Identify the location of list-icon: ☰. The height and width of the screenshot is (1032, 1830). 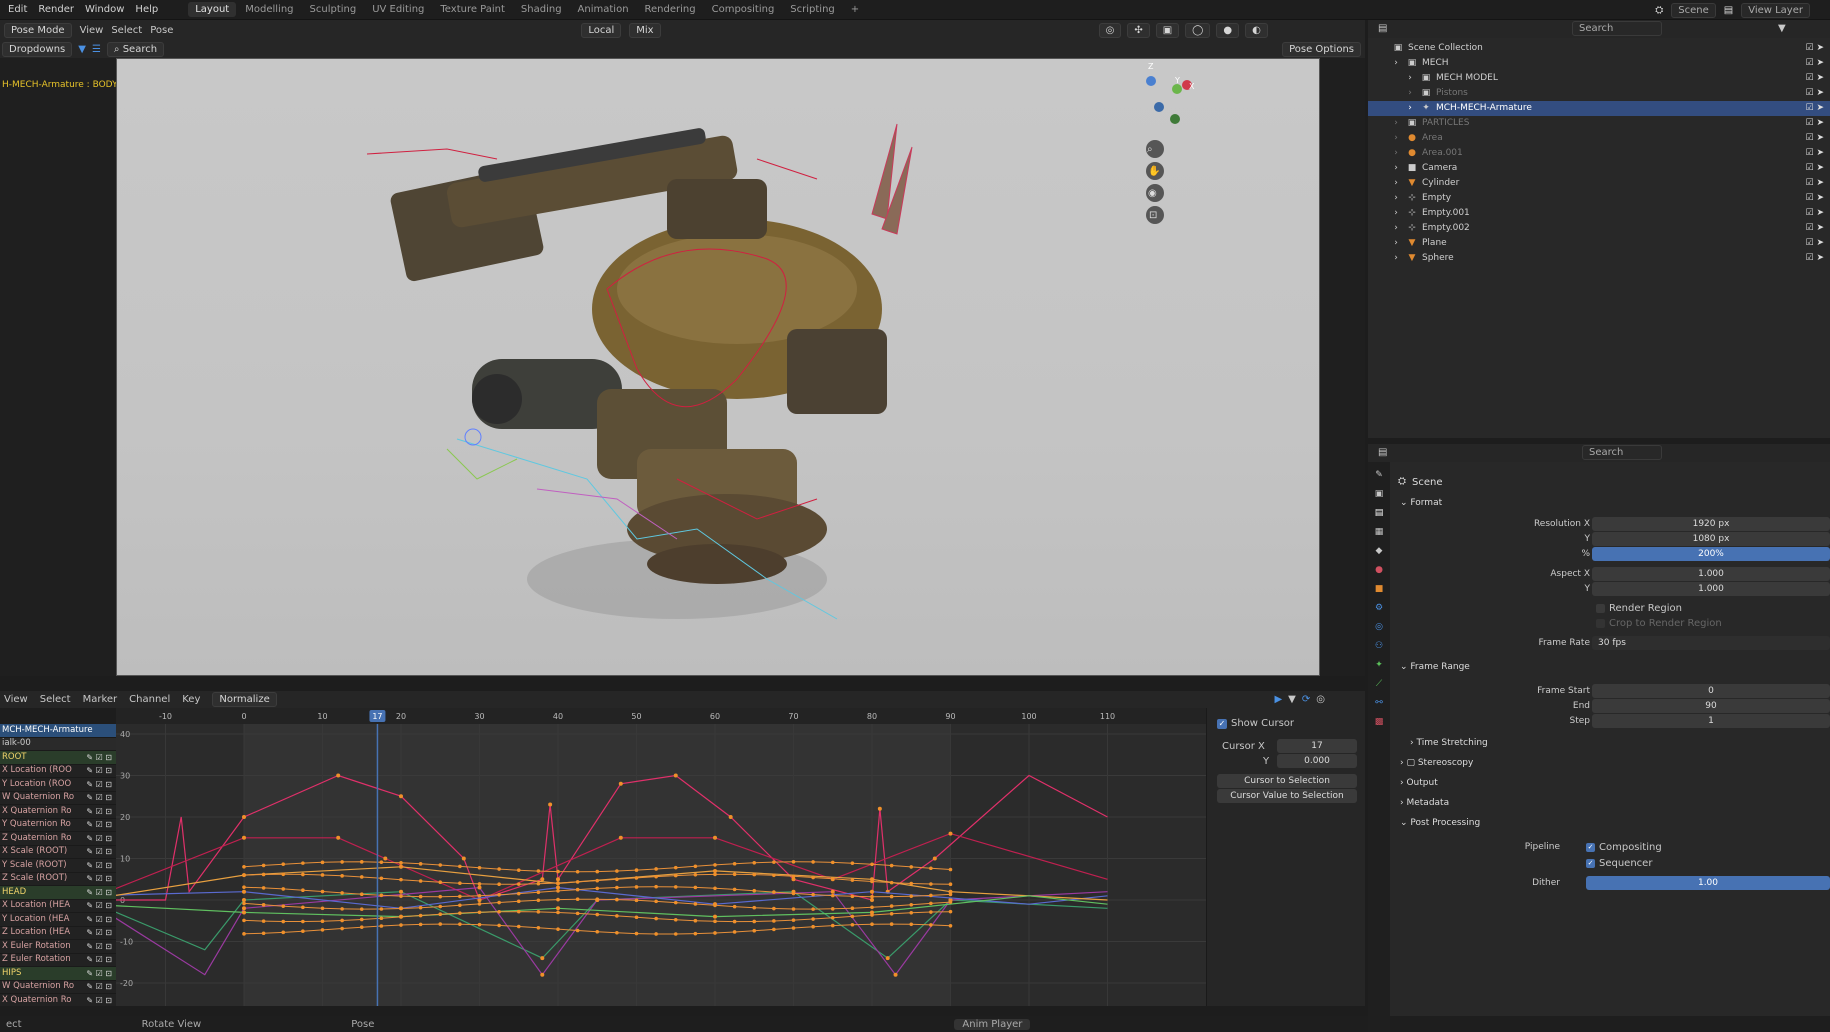
(96, 49).